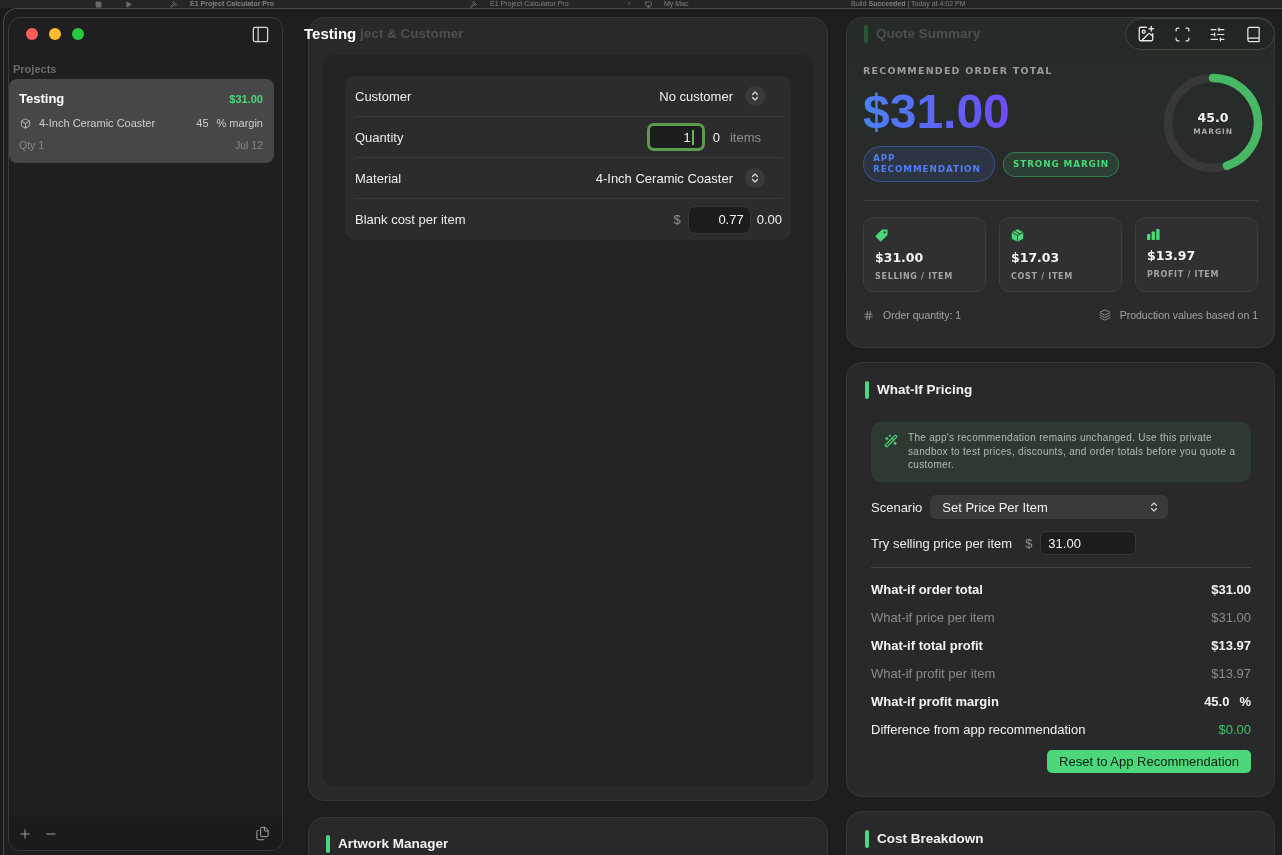 The height and width of the screenshot is (855, 1282). Describe the element at coordinates (1149, 761) in the screenshot. I see `reset-button: Reset to App Recommendation` at that location.